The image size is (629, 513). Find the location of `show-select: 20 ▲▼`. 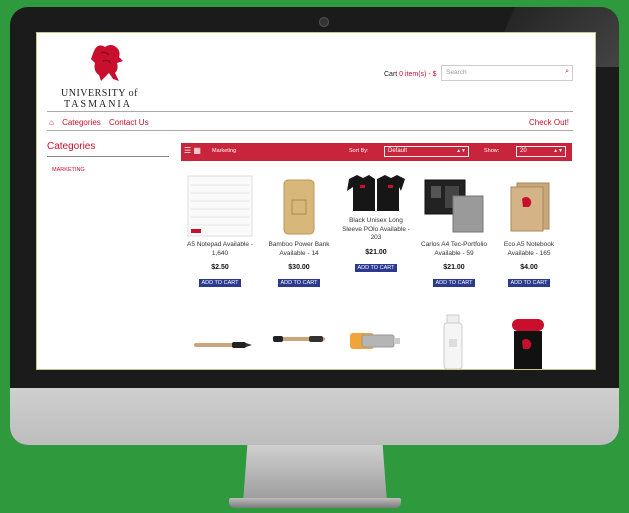

show-select: 20 ▲▼ is located at coordinates (541, 151).